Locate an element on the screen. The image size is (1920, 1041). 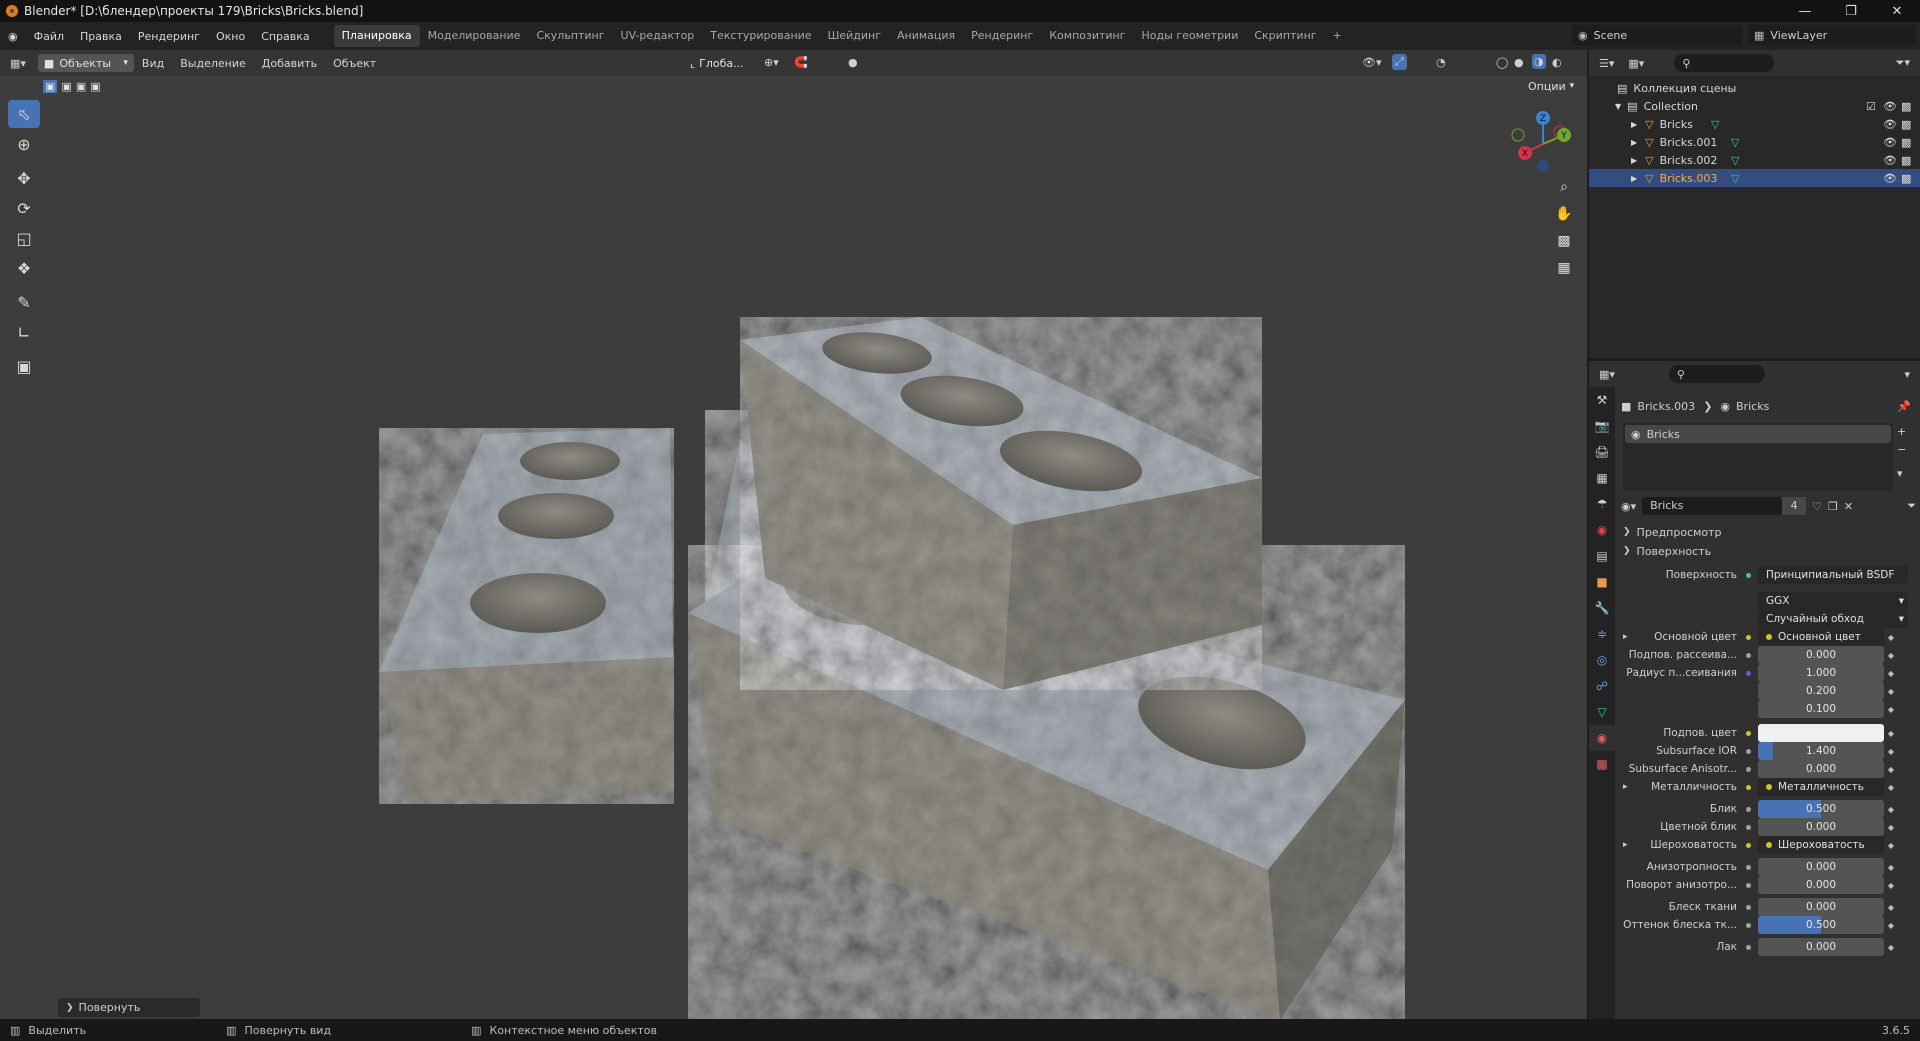
tool-measure: ∟ is located at coordinates (24, 332).